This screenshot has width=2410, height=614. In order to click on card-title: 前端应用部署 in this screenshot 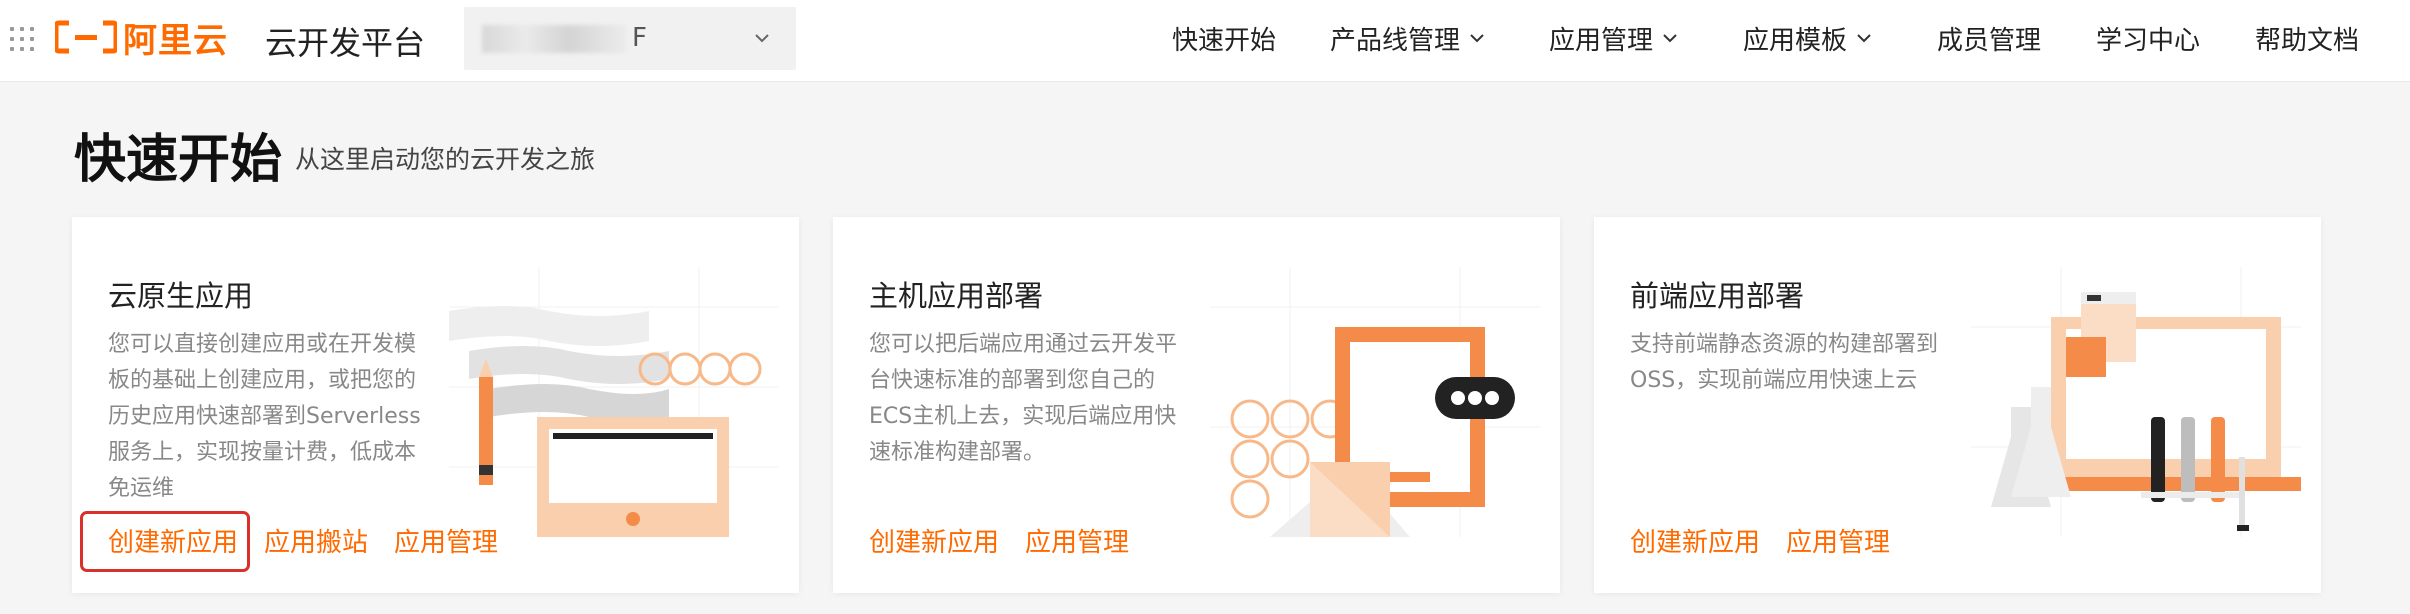, I will do `click(1717, 296)`.